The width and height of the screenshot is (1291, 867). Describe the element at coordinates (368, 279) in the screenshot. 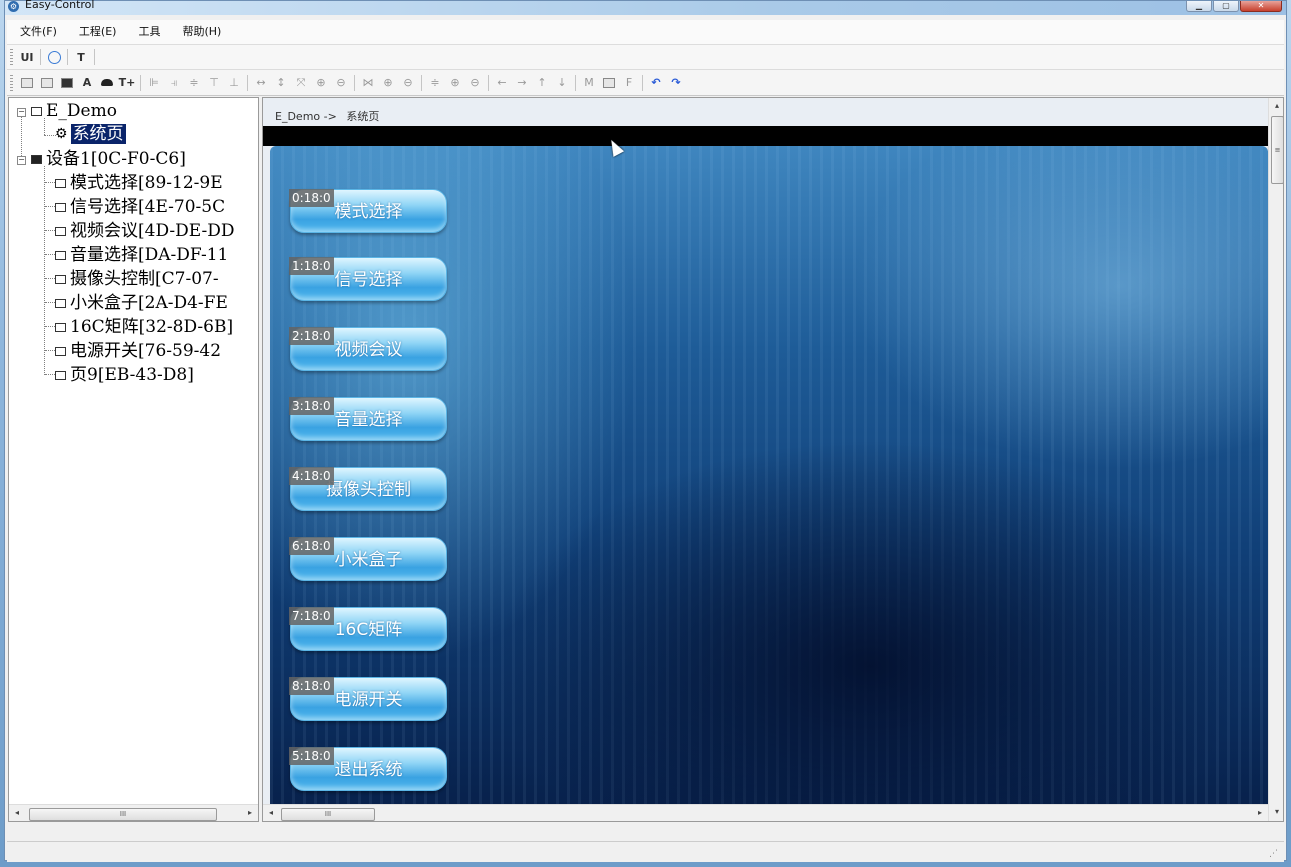

I see `signal-select-button: 信号选择 1:18:0` at that location.